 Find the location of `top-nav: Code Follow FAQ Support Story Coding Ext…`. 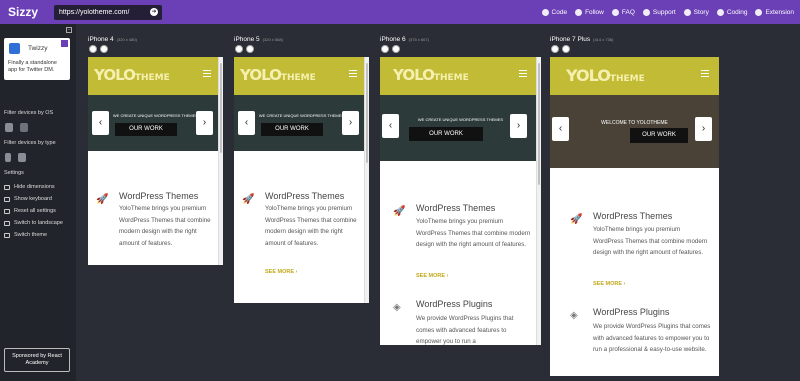

top-nav: Code Follow FAQ Support Story Coding Ext… is located at coordinates (667, 12).